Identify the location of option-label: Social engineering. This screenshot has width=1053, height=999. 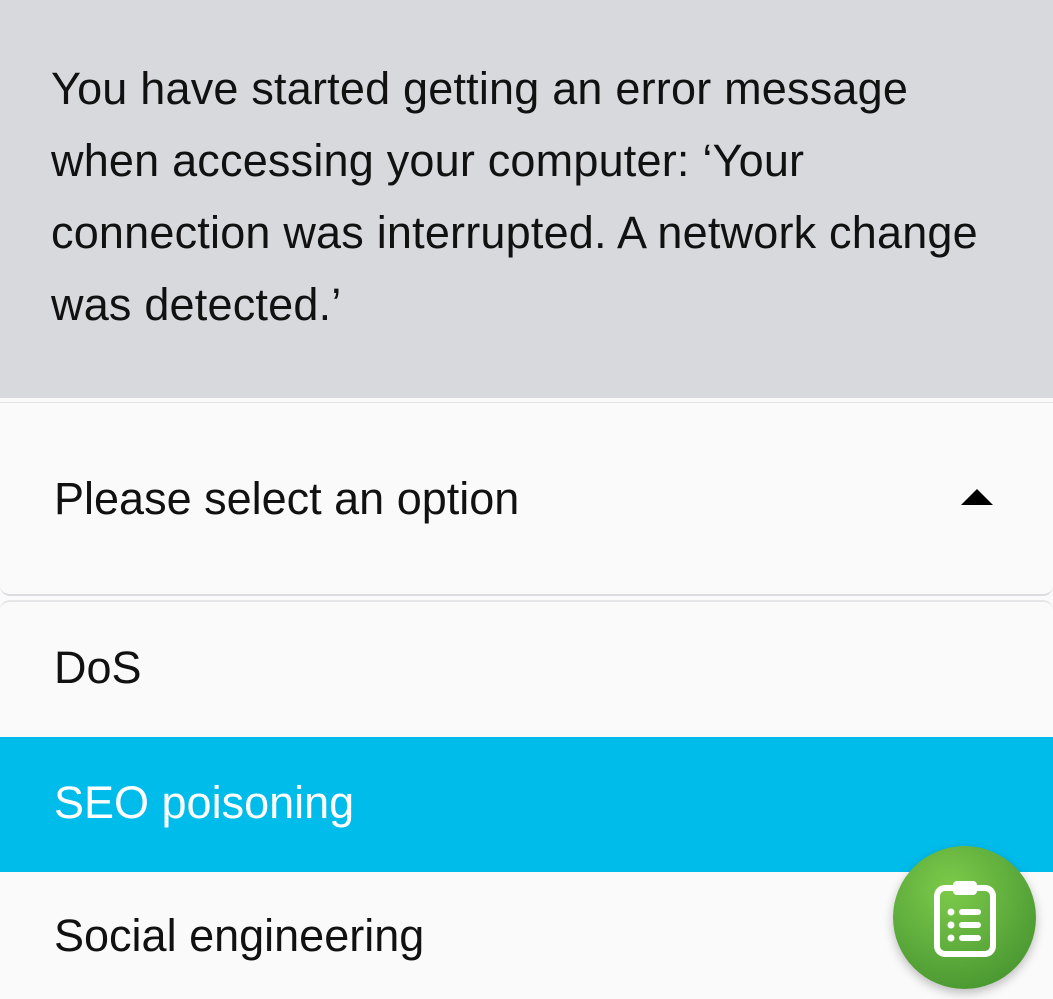
(239, 935).